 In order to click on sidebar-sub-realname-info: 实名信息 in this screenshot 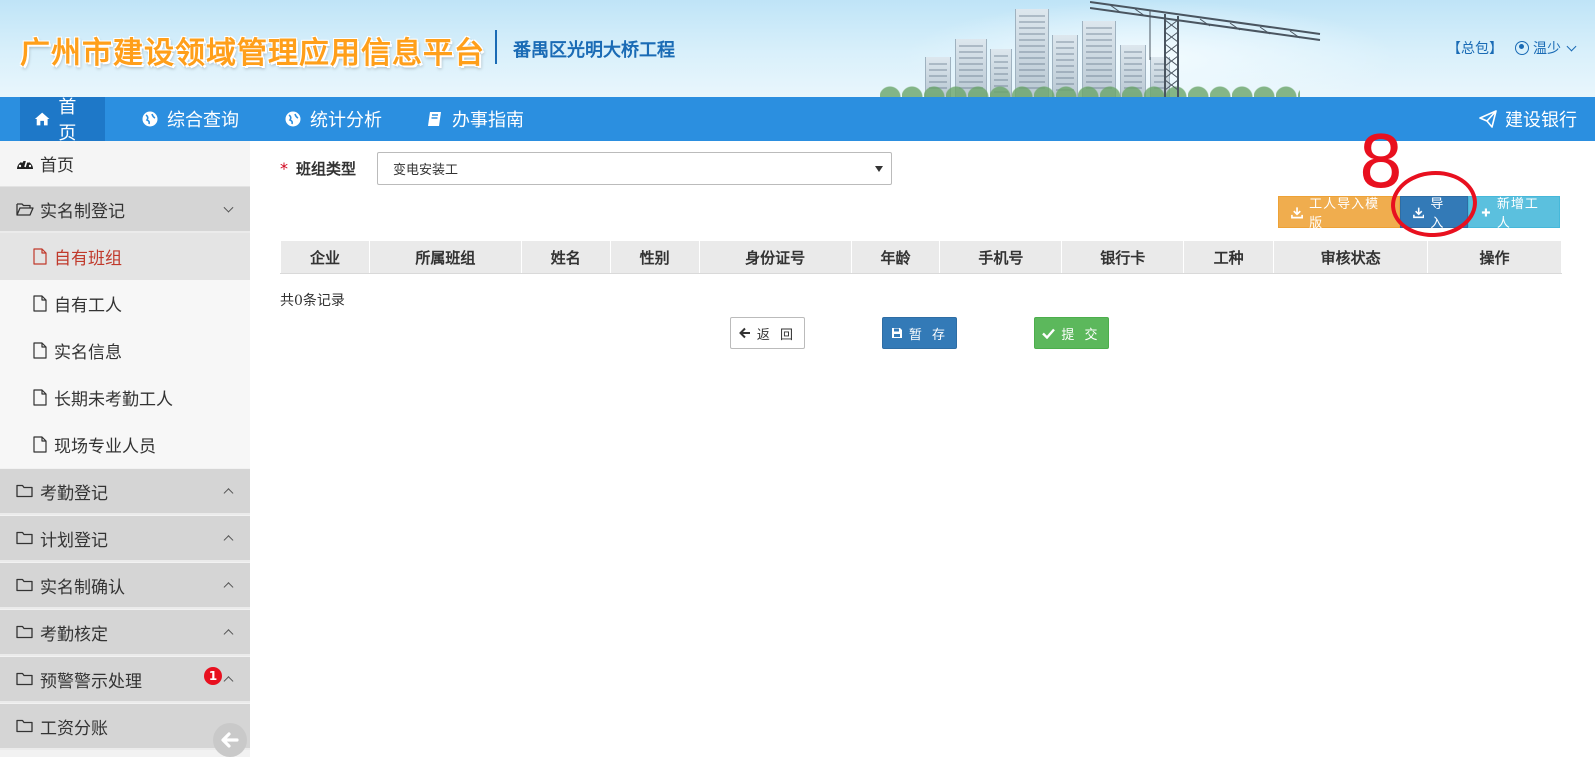, I will do `click(125, 350)`.